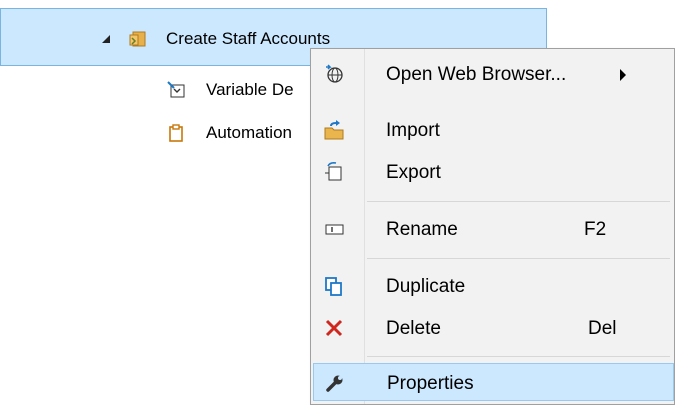  What do you see at coordinates (333, 171) in the screenshot?
I see `export-icon` at bounding box center [333, 171].